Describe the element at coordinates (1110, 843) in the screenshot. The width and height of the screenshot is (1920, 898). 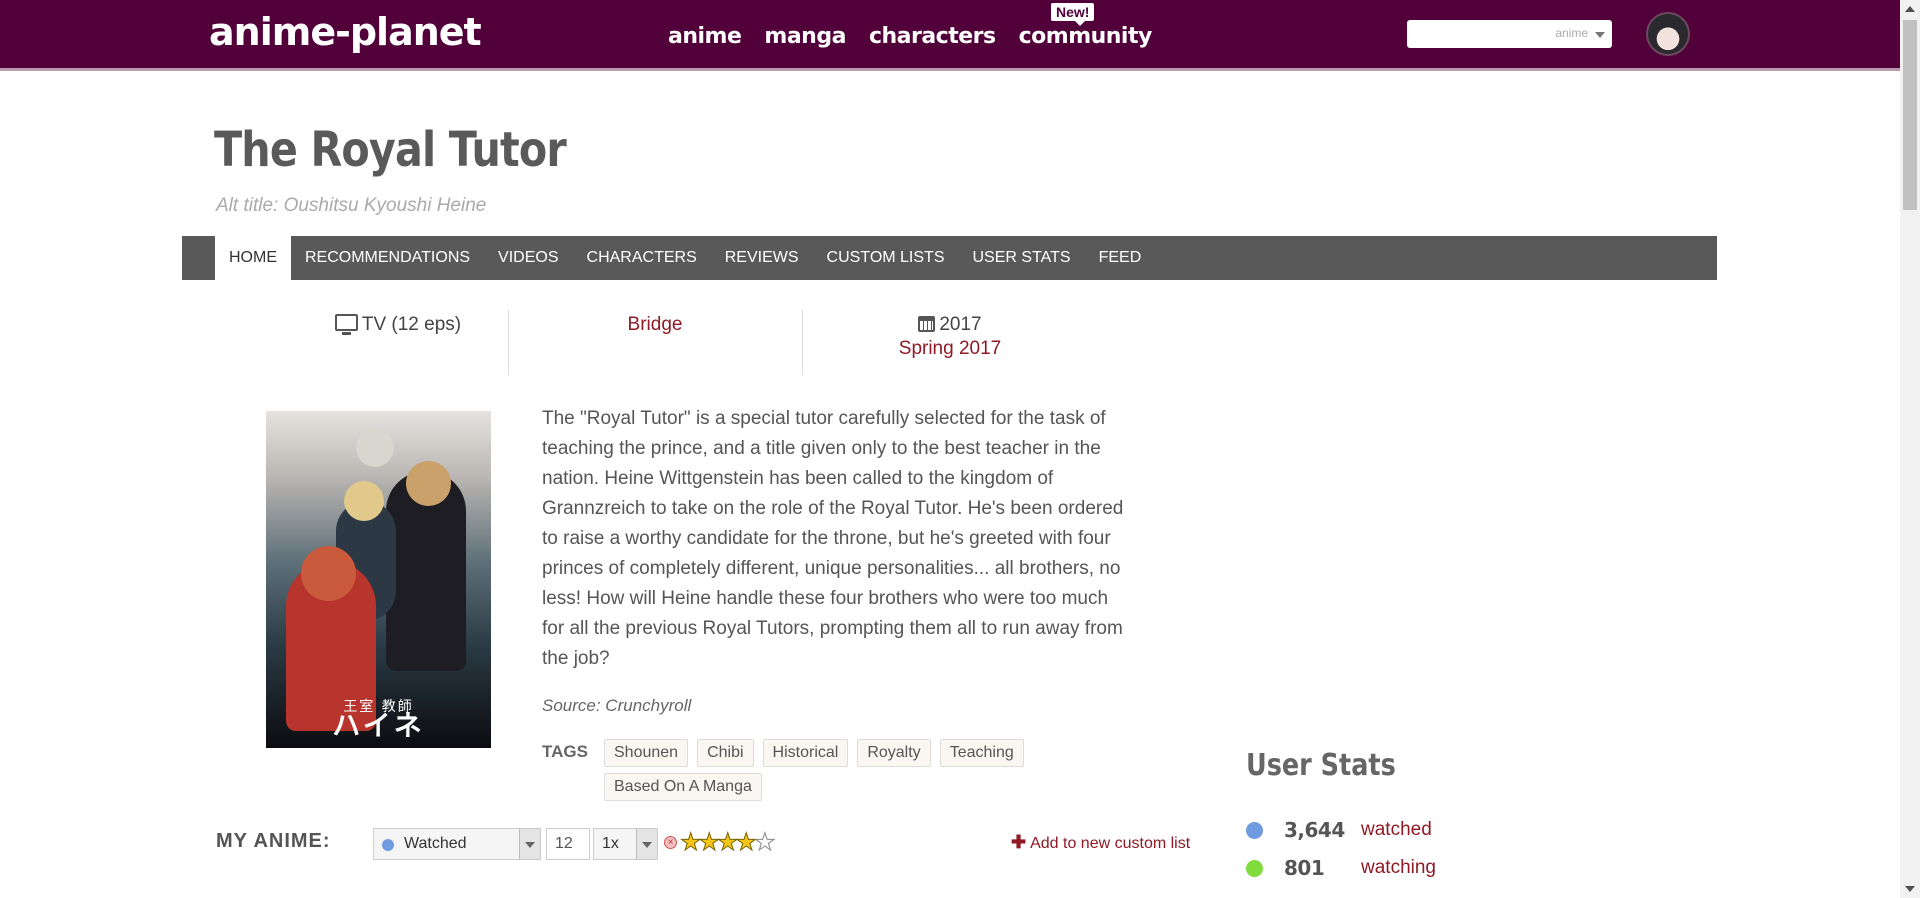
I see `add-list-label: Add to new custom list` at that location.